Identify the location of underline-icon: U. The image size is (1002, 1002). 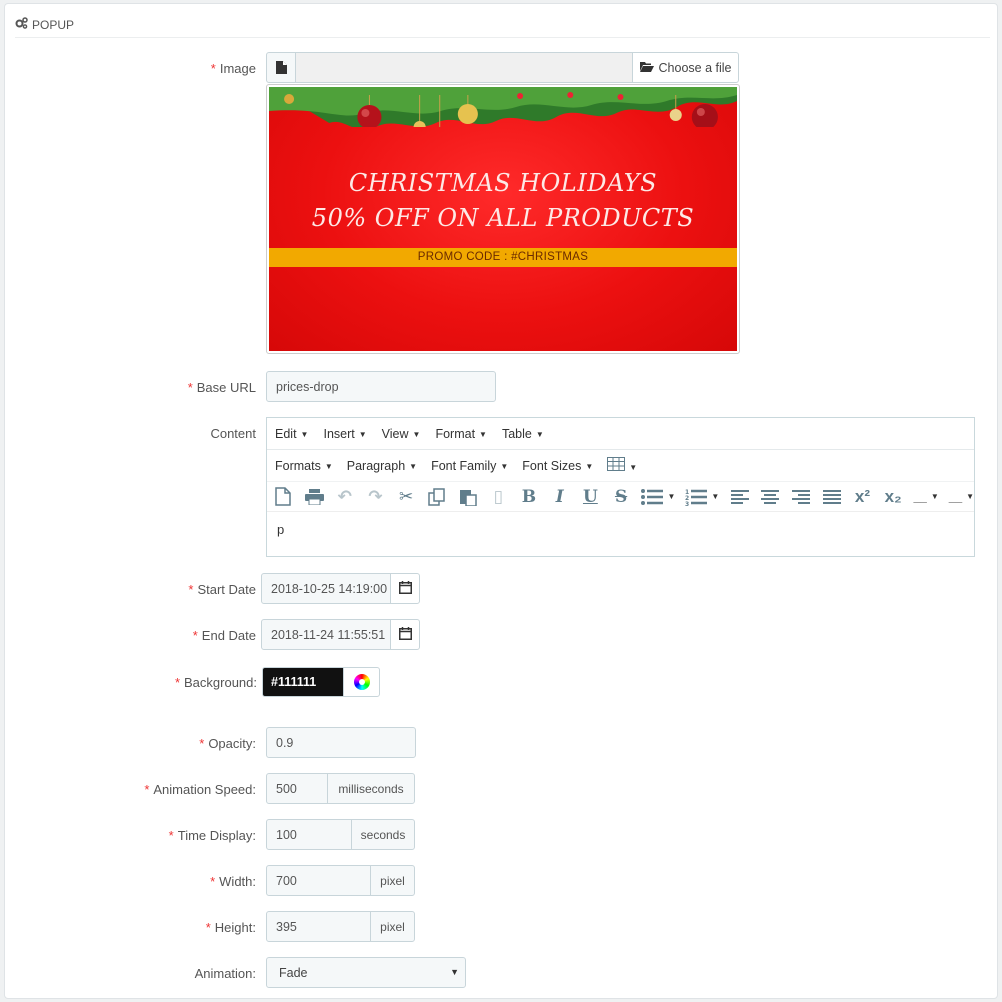
(590, 497).